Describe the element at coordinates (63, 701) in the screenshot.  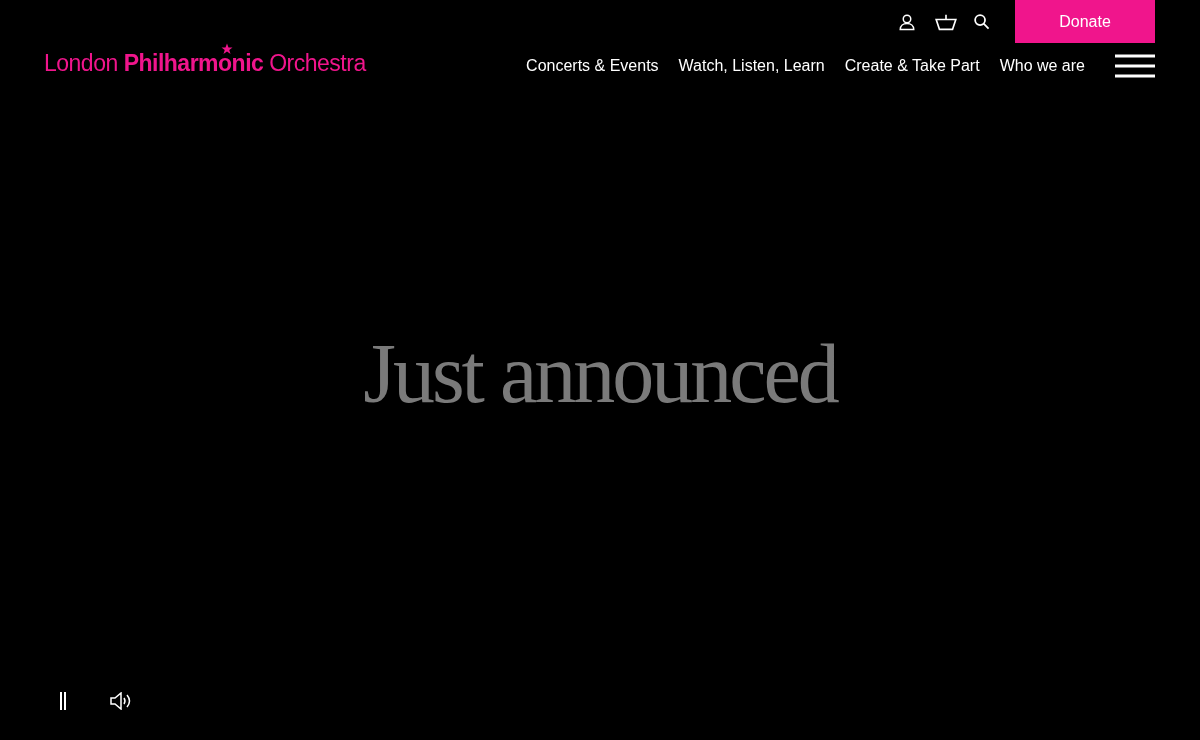
I see `pause-button` at that location.